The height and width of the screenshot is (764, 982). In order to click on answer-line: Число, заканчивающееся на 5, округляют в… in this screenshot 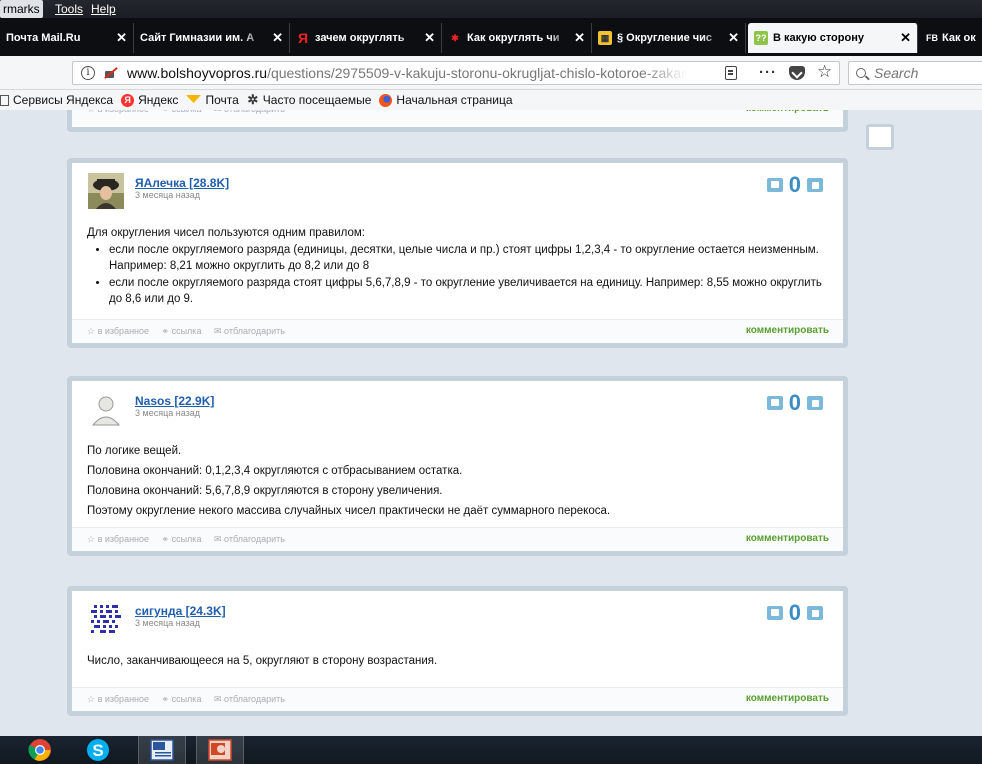, I will do `click(262, 661)`.